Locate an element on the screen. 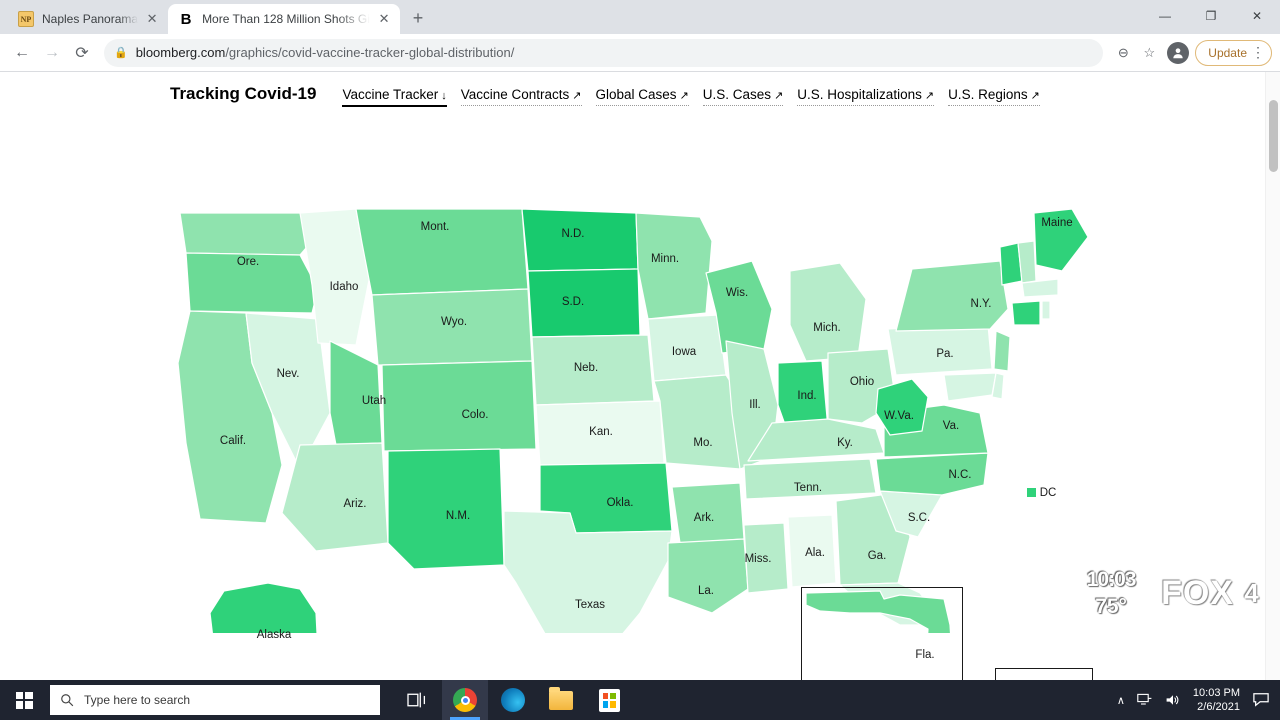 The width and height of the screenshot is (1280, 720). state-label-iowa: Iowa is located at coordinates (684, 352).